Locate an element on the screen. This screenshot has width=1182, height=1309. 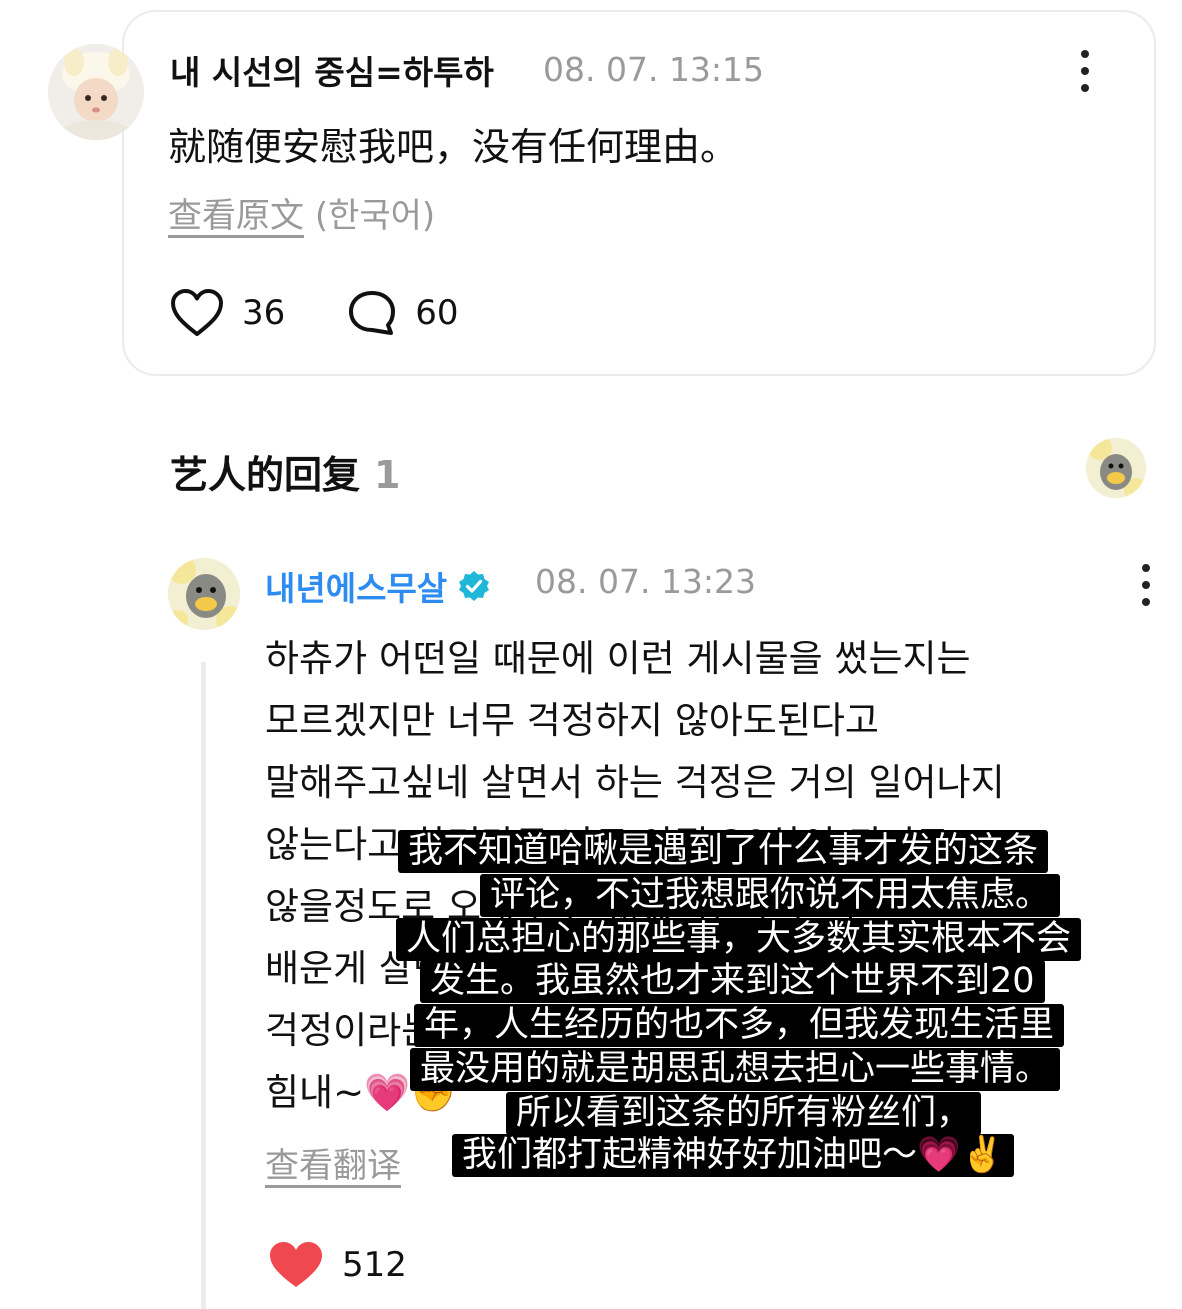
caption-line: 我们都打起精神好好加油吧～💗✌️ is located at coordinates (733, 1155).